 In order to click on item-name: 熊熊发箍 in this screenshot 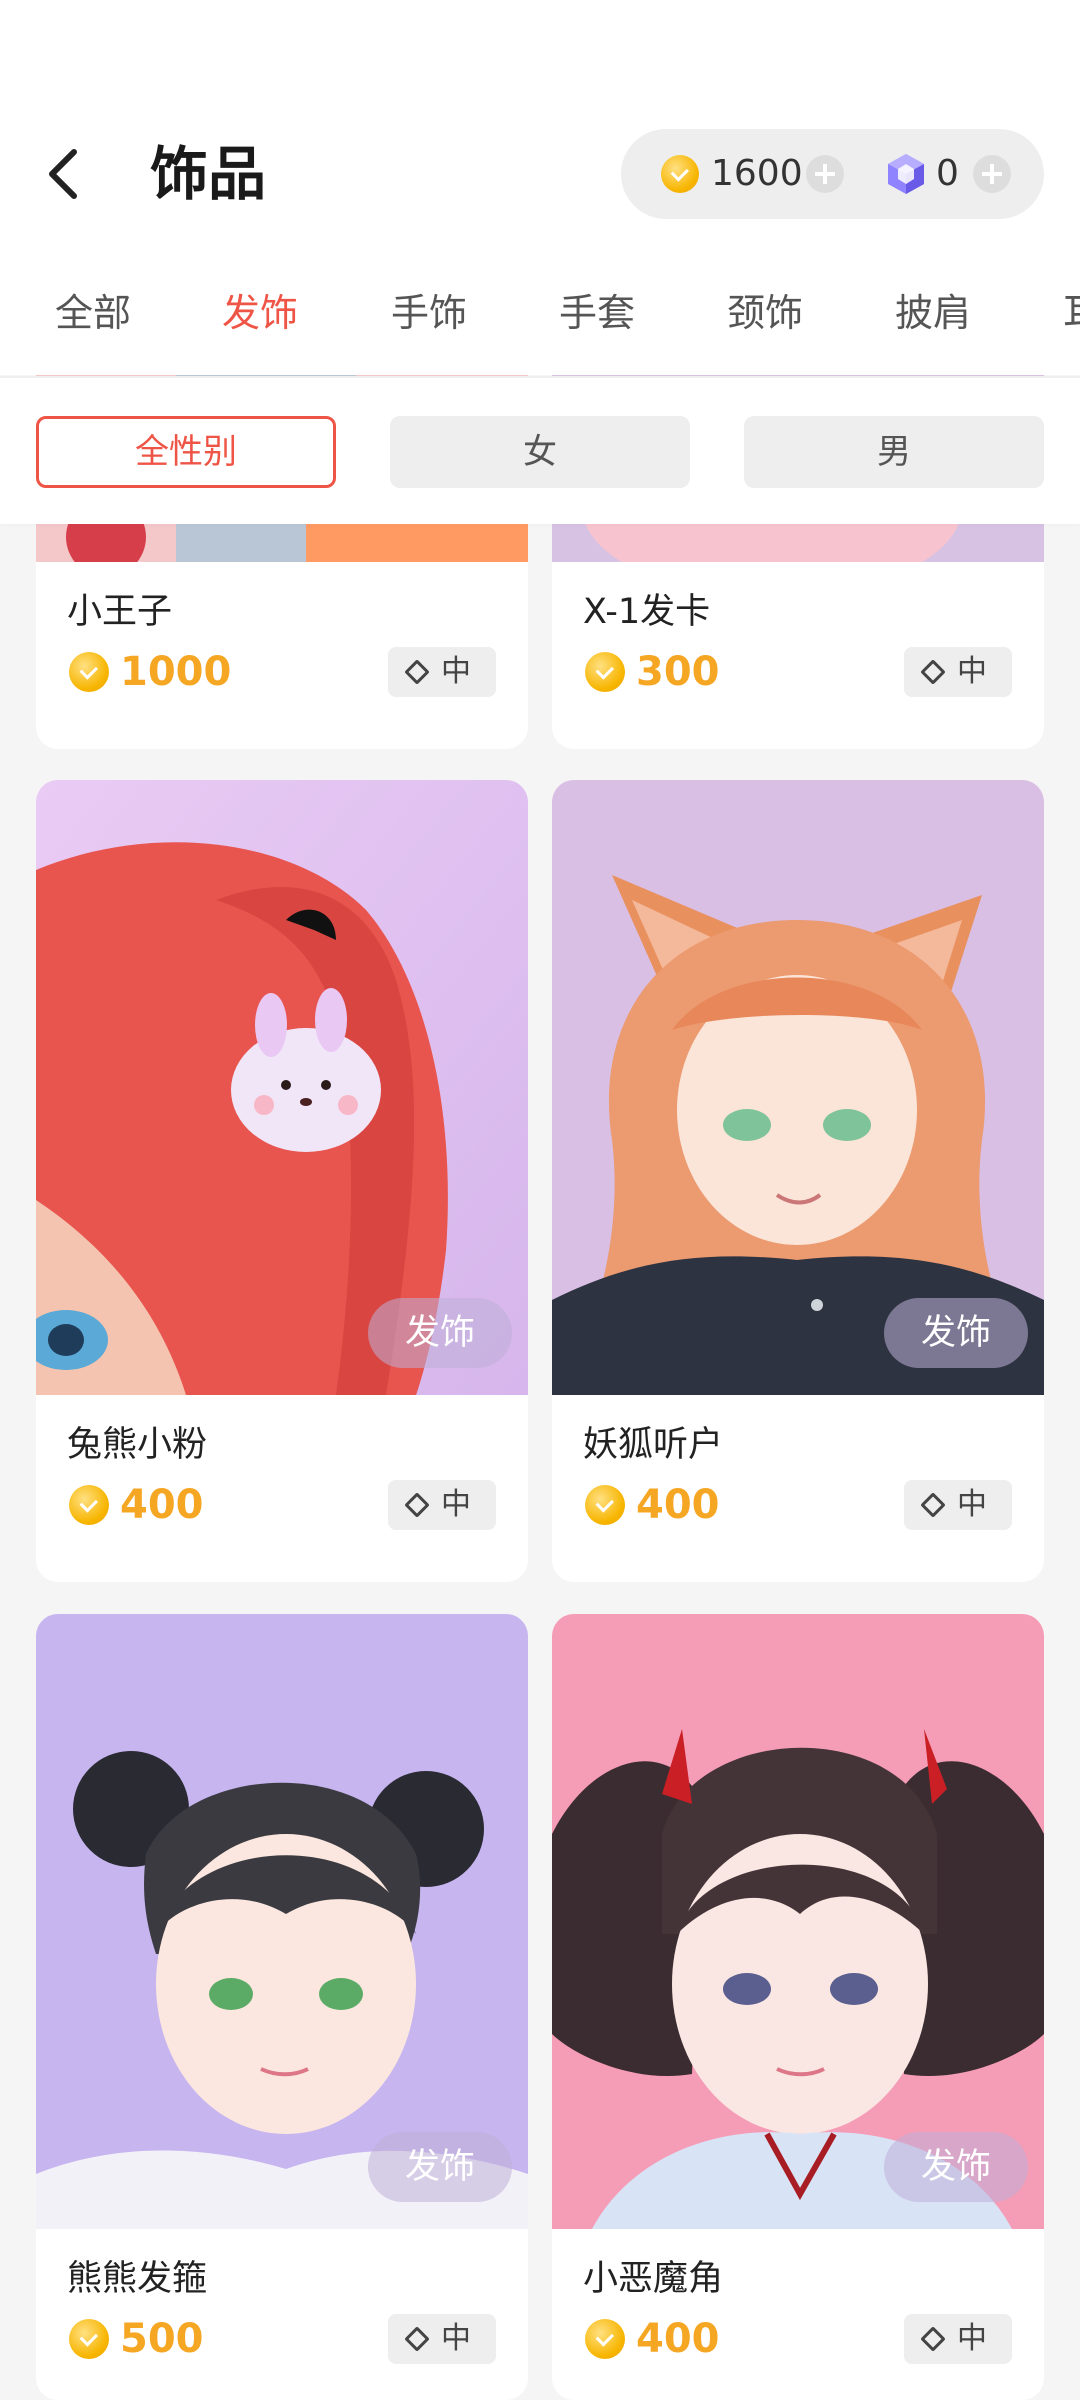, I will do `click(137, 2279)`.